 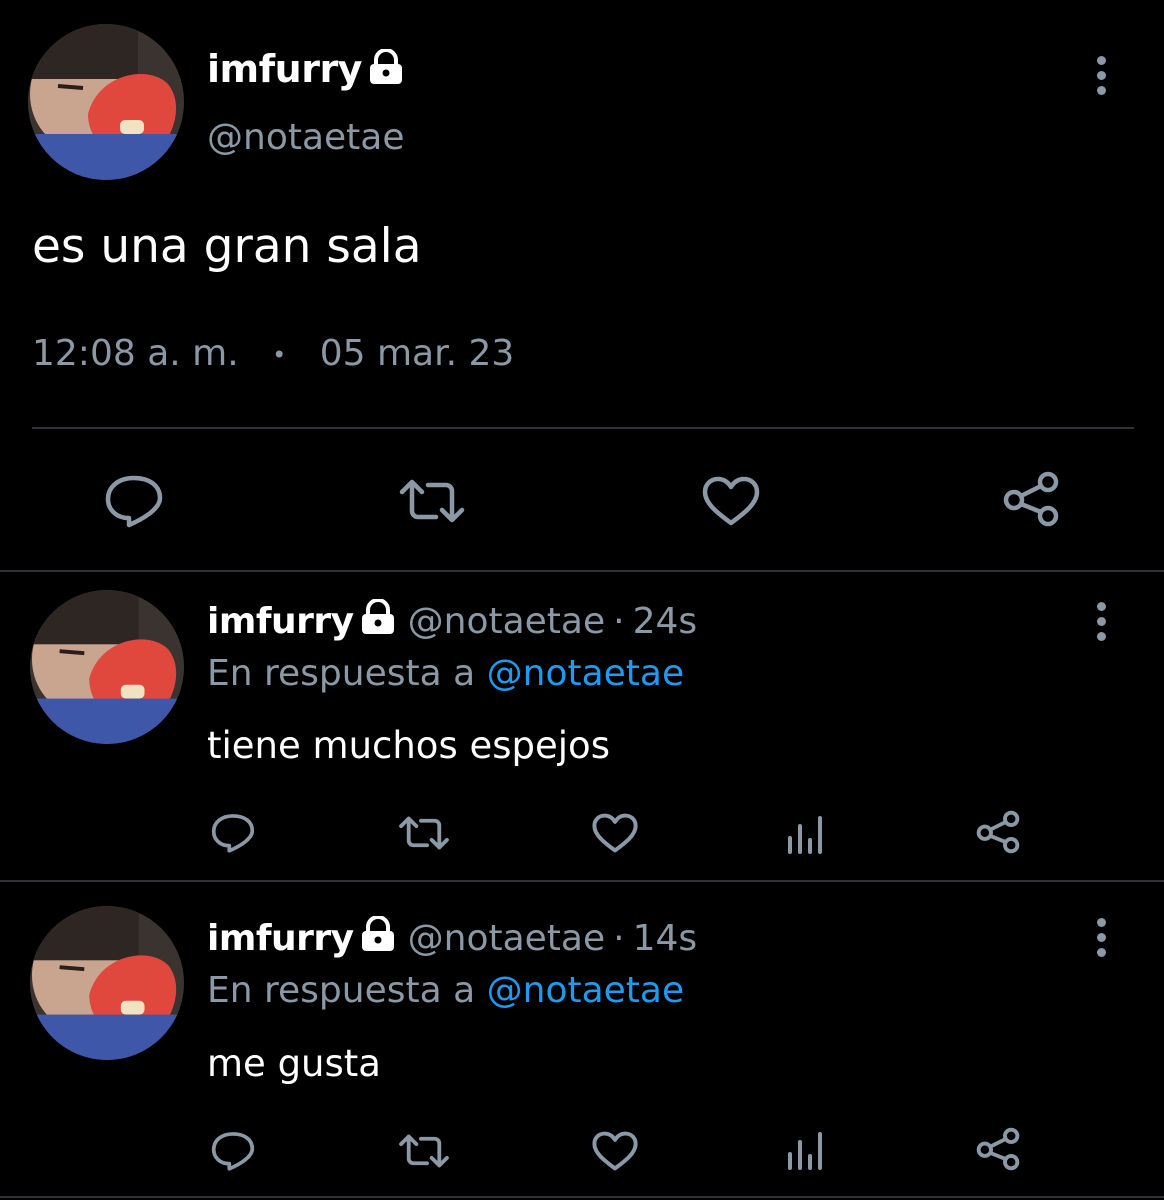 I want to click on reply-time: 24s, so click(x=665, y=621).